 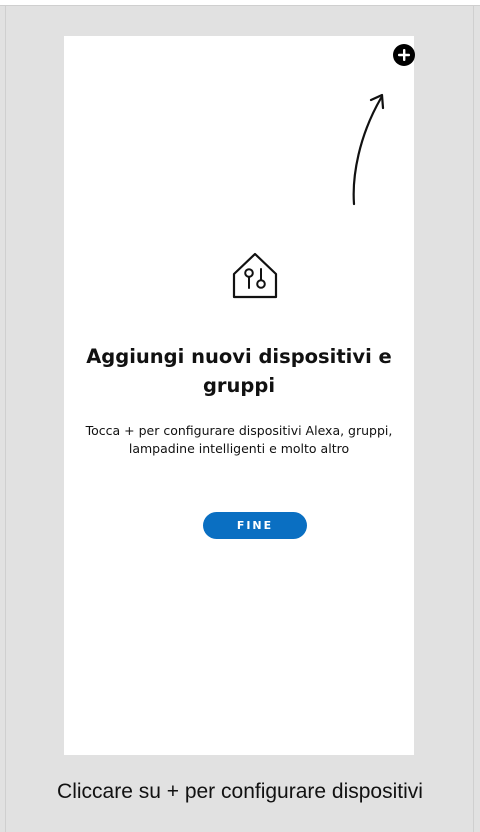 I want to click on plus-icon, so click(x=404, y=55).